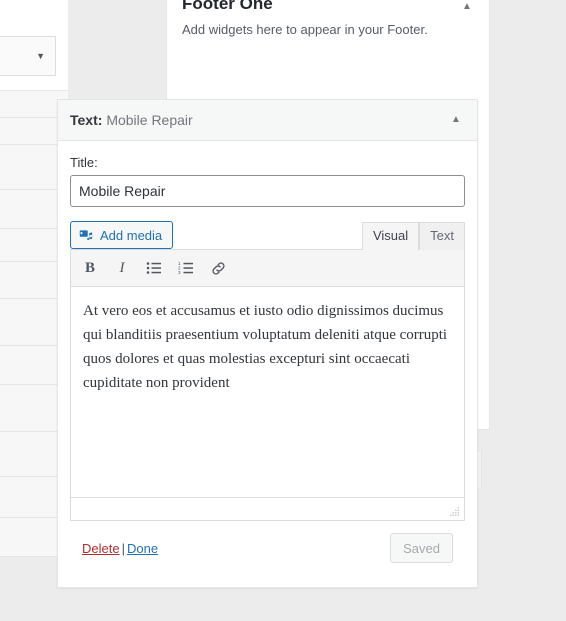  What do you see at coordinates (267, 191) in the screenshot?
I see `title-input` at bounding box center [267, 191].